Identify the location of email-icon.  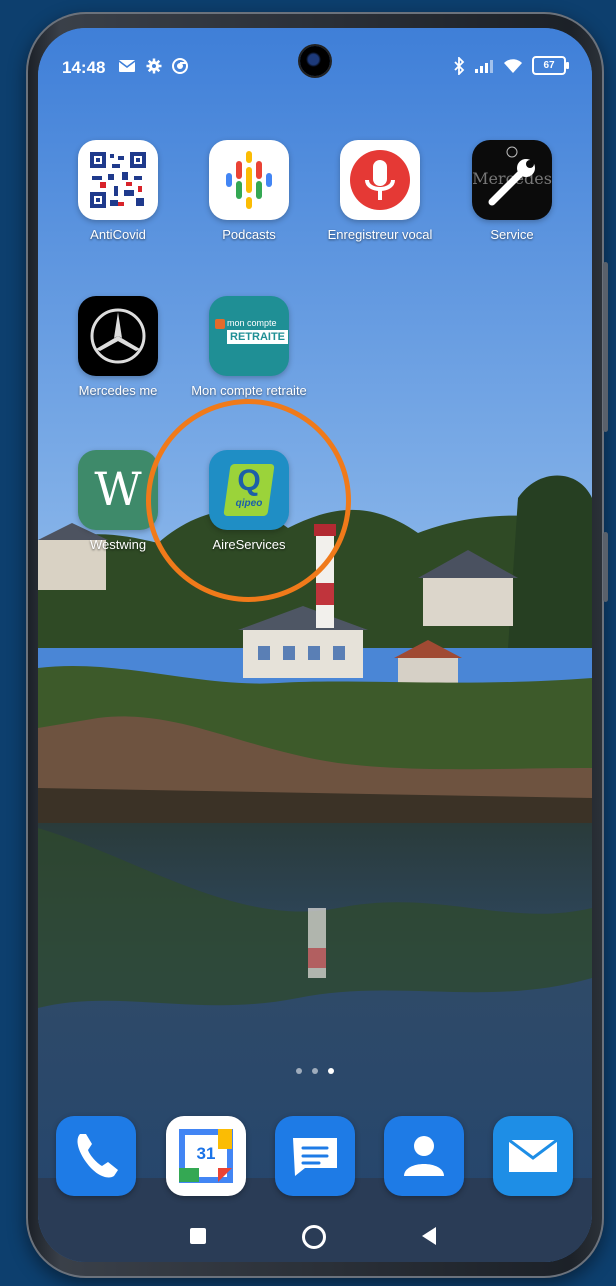
(533, 1155).